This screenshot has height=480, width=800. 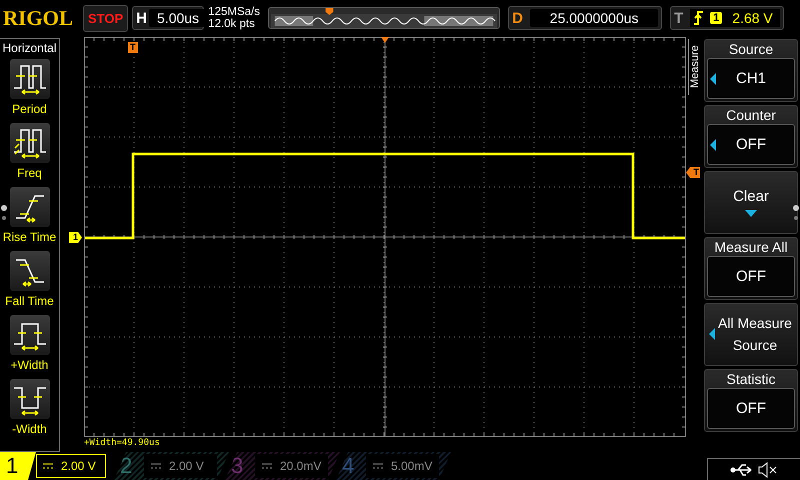 I want to click on trigger-box: T 1 2.68 V, so click(x=727, y=18).